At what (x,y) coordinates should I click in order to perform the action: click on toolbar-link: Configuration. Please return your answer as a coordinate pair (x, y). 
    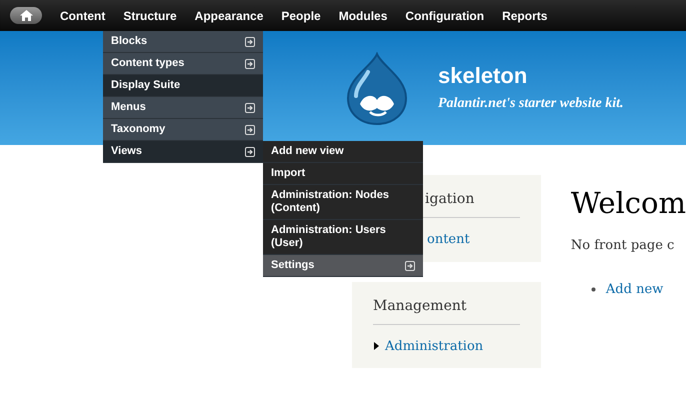
    Looking at the image, I should click on (445, 16).